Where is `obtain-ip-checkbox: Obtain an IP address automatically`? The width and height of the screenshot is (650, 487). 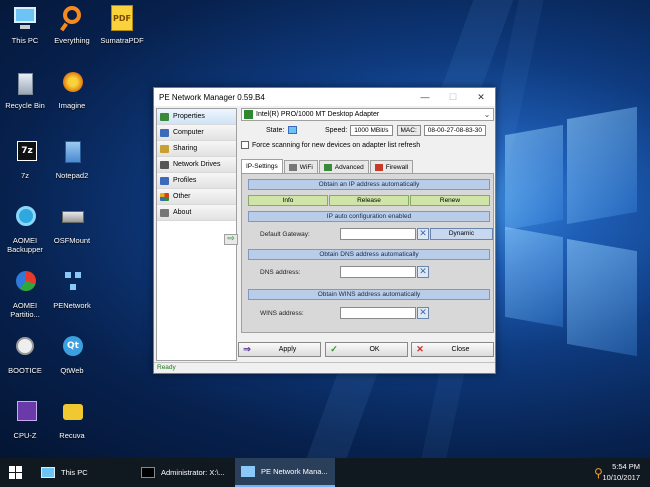 obtain-ip-checkbox: Obtain an IP address automatically is located at coordinates (369, 184).